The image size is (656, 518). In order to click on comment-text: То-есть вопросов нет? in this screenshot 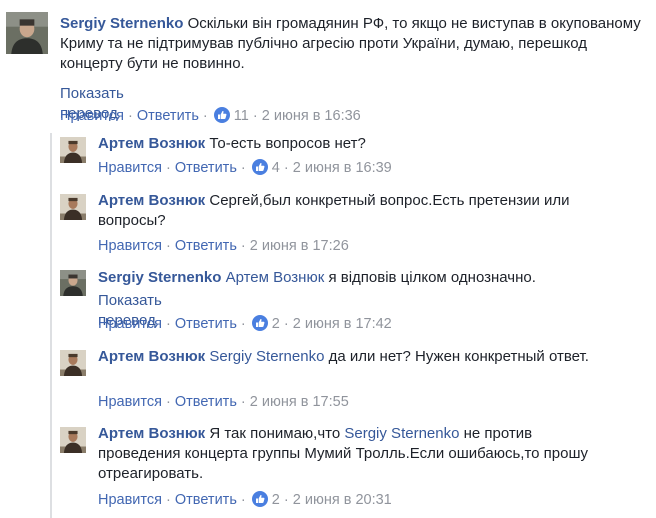, I will do `click(287, 143)`.